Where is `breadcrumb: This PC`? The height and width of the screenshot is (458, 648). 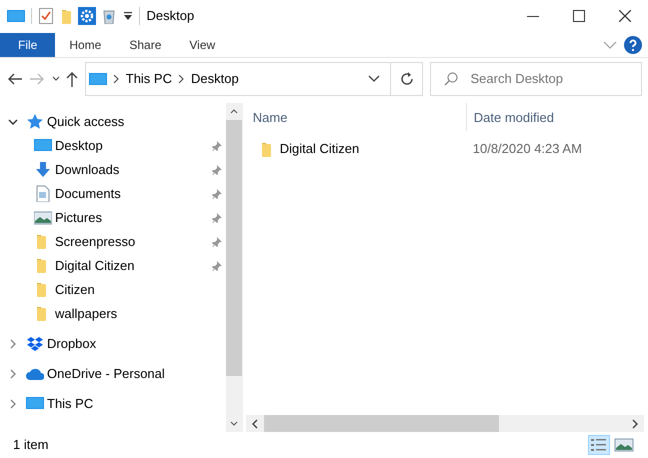 breadcrumb: This PC is located at coordinates (149, 79).